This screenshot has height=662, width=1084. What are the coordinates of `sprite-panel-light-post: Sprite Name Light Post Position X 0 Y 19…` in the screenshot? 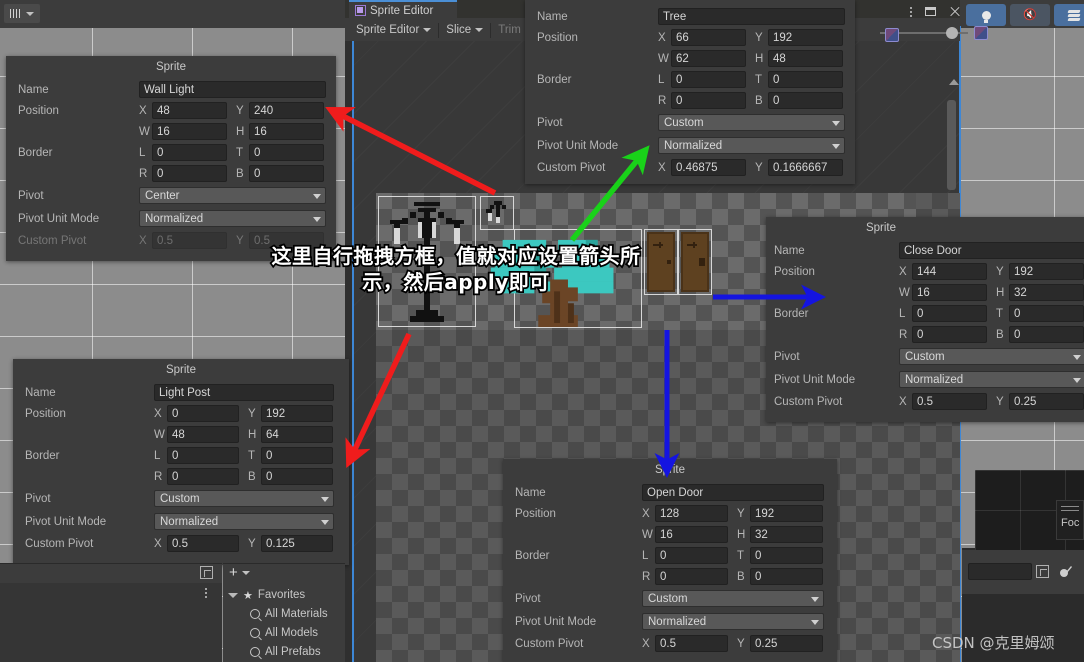 It's located at (181, 462).